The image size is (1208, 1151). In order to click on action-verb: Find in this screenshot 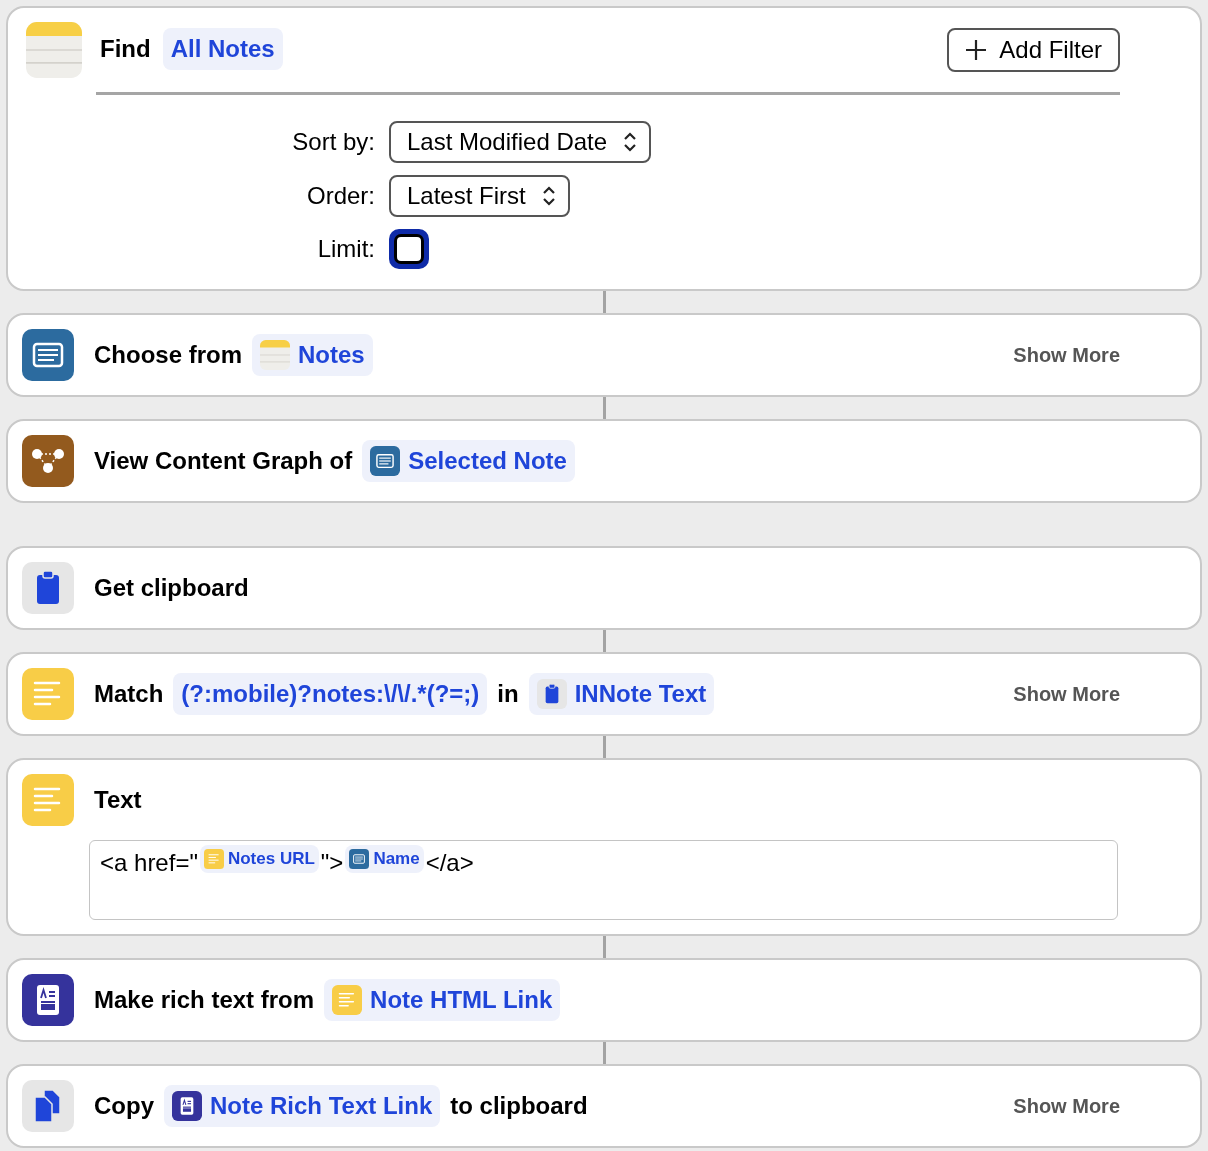, I will do `click(125, 49)`.